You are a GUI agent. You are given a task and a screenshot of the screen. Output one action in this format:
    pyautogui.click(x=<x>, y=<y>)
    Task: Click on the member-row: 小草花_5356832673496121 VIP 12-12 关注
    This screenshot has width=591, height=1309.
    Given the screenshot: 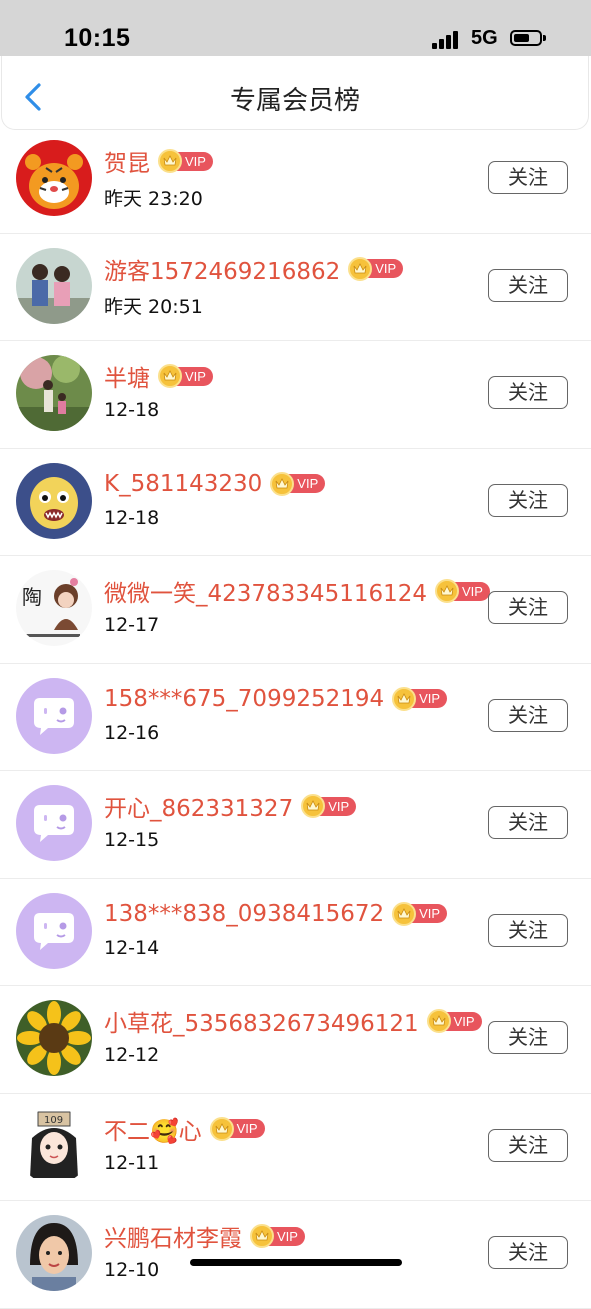 What is the action you would take?
    pyautogui.click(x=295, y=1040)
    